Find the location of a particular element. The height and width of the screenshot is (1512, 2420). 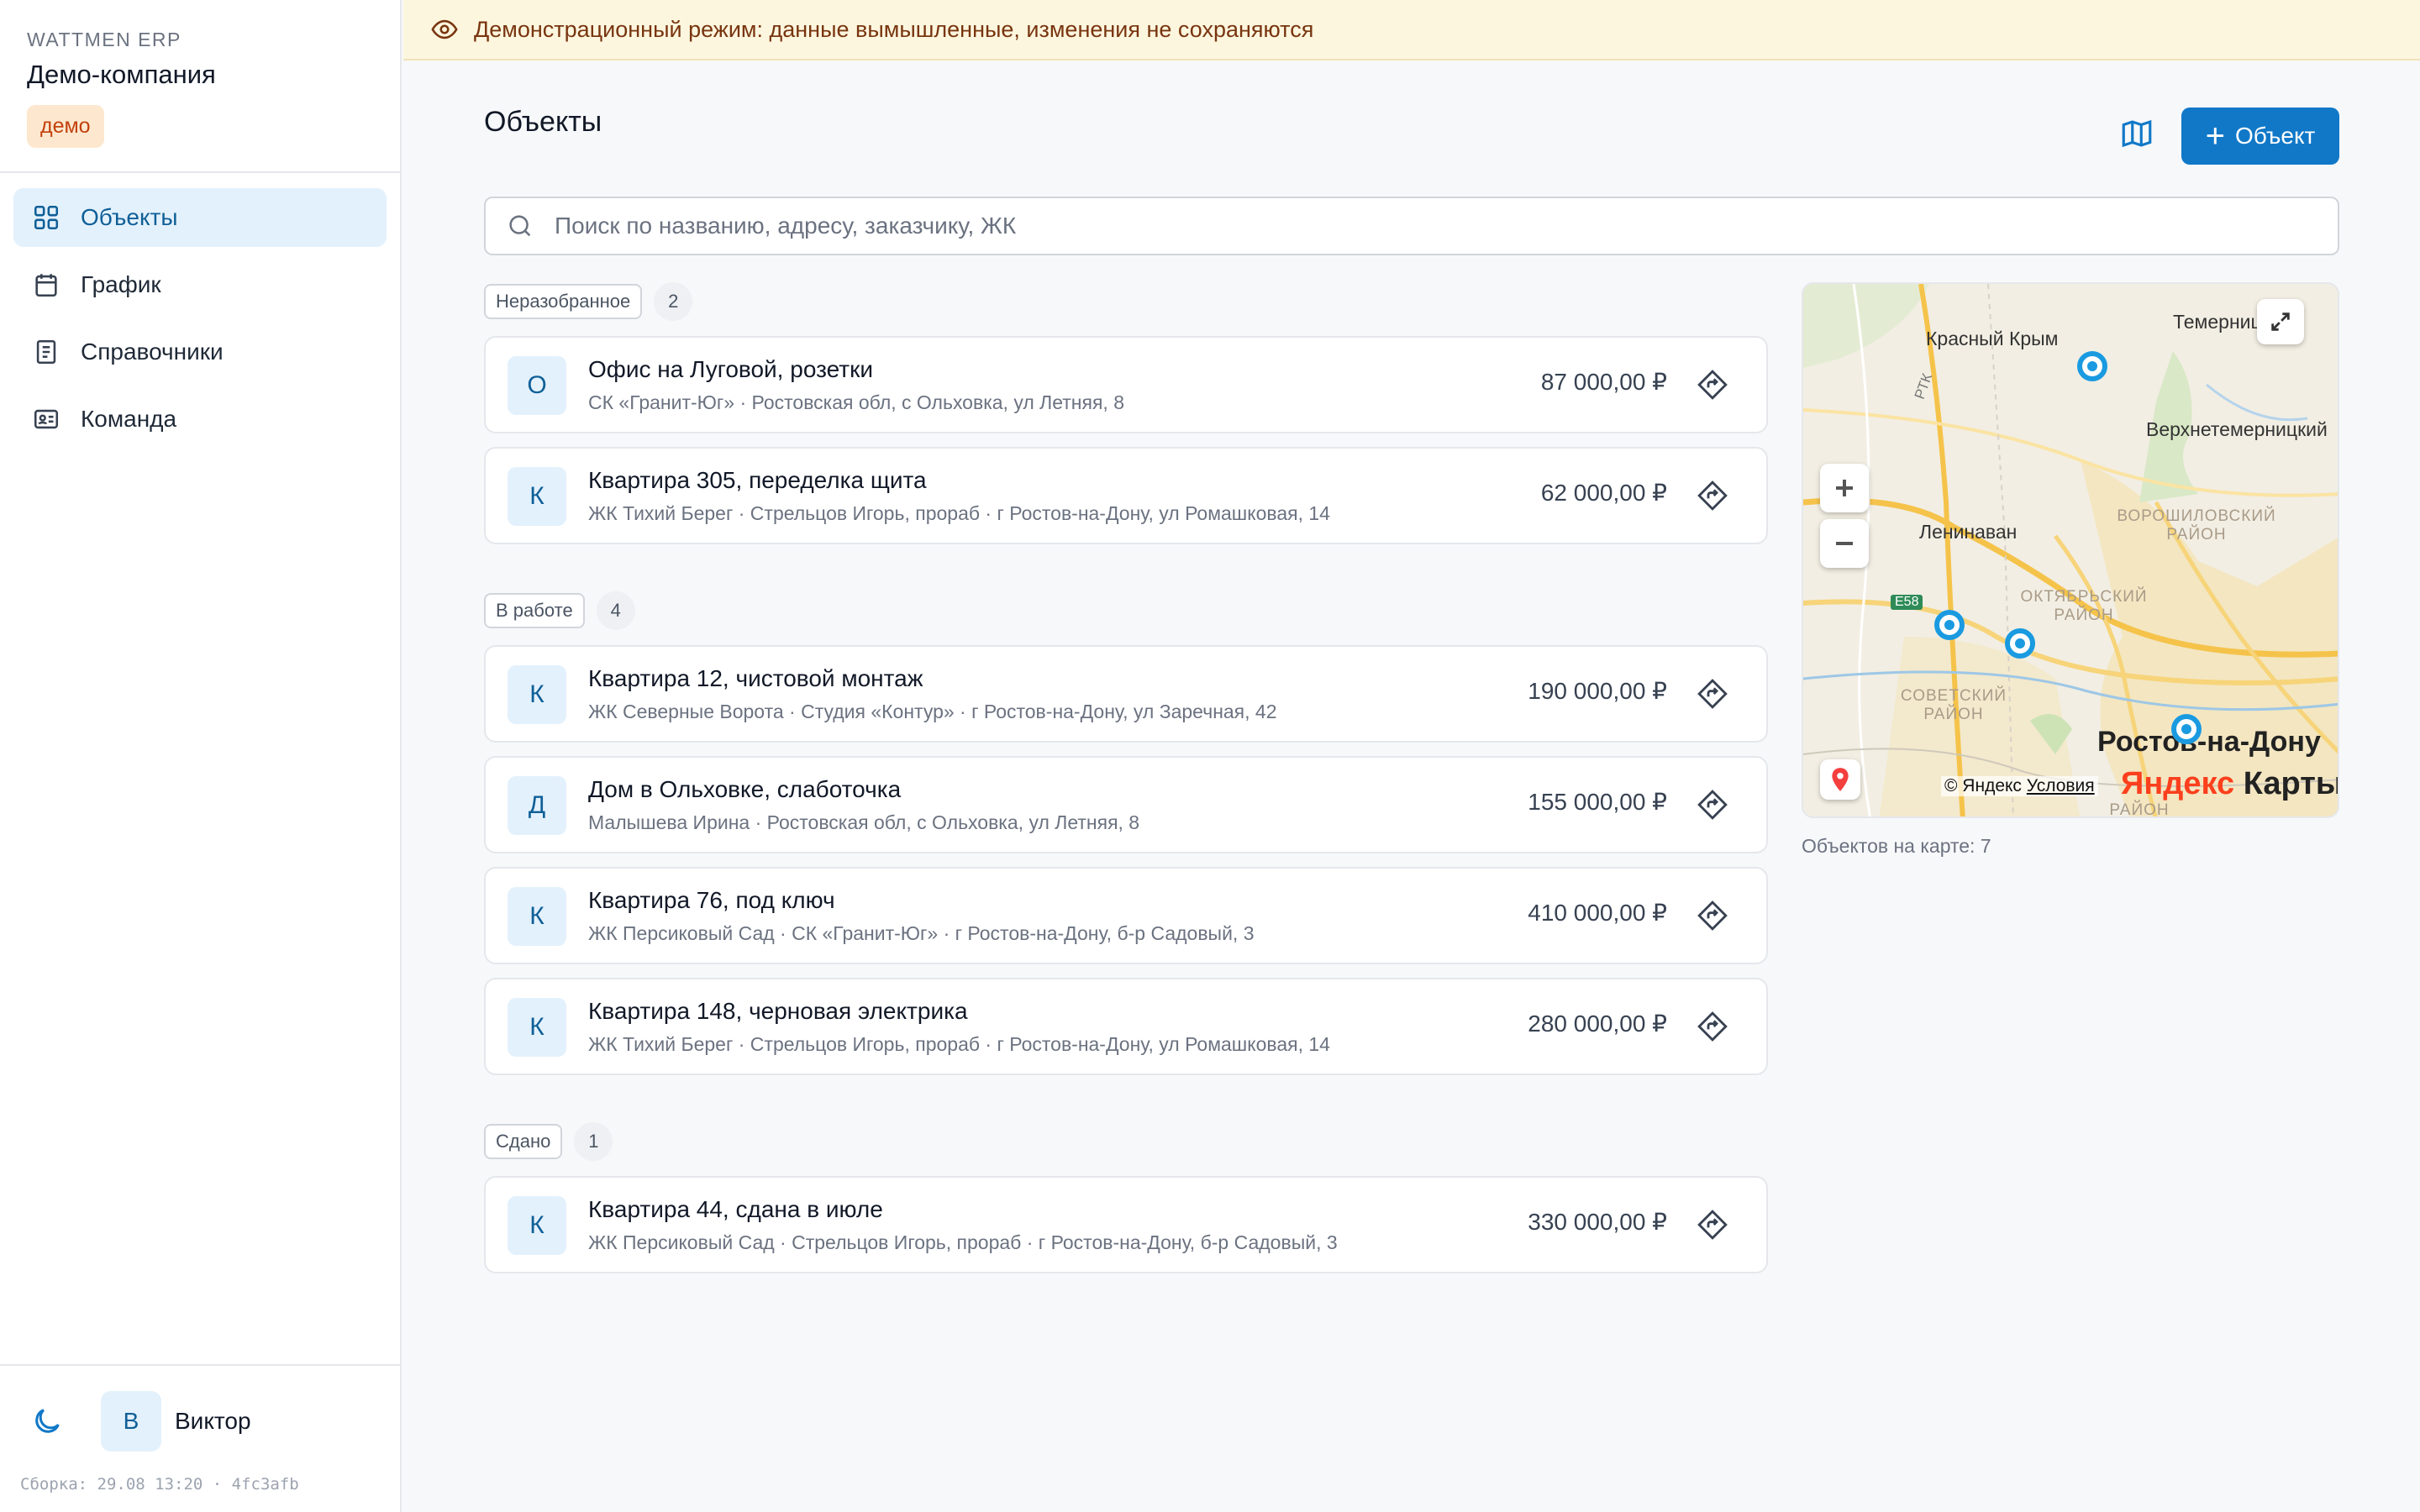

geolocation-button is located at coordinates (1840, 779).